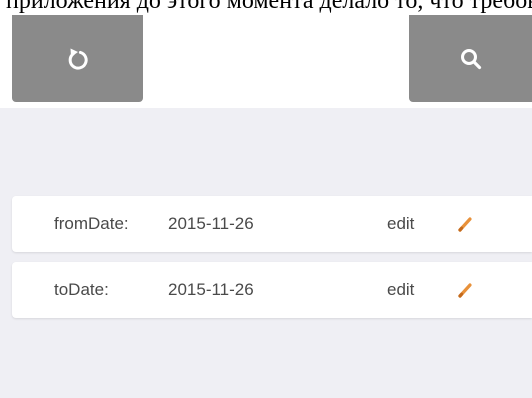 The width and height of the screenshot is (532, 398). I want to click on refresh-icon, so click(78, 59).